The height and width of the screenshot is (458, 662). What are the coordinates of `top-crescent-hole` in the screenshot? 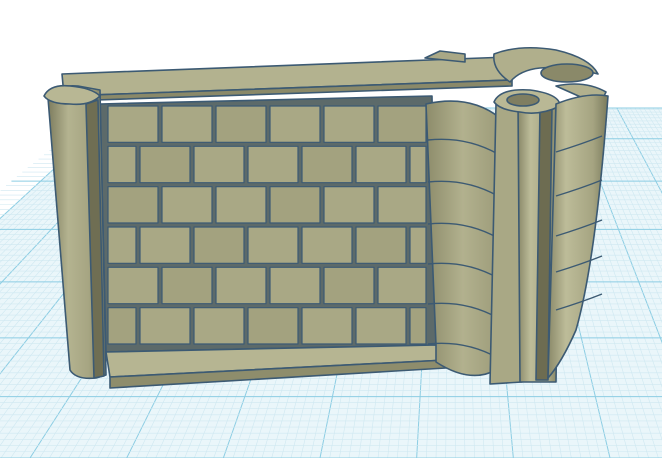 It's located at (567, 73).